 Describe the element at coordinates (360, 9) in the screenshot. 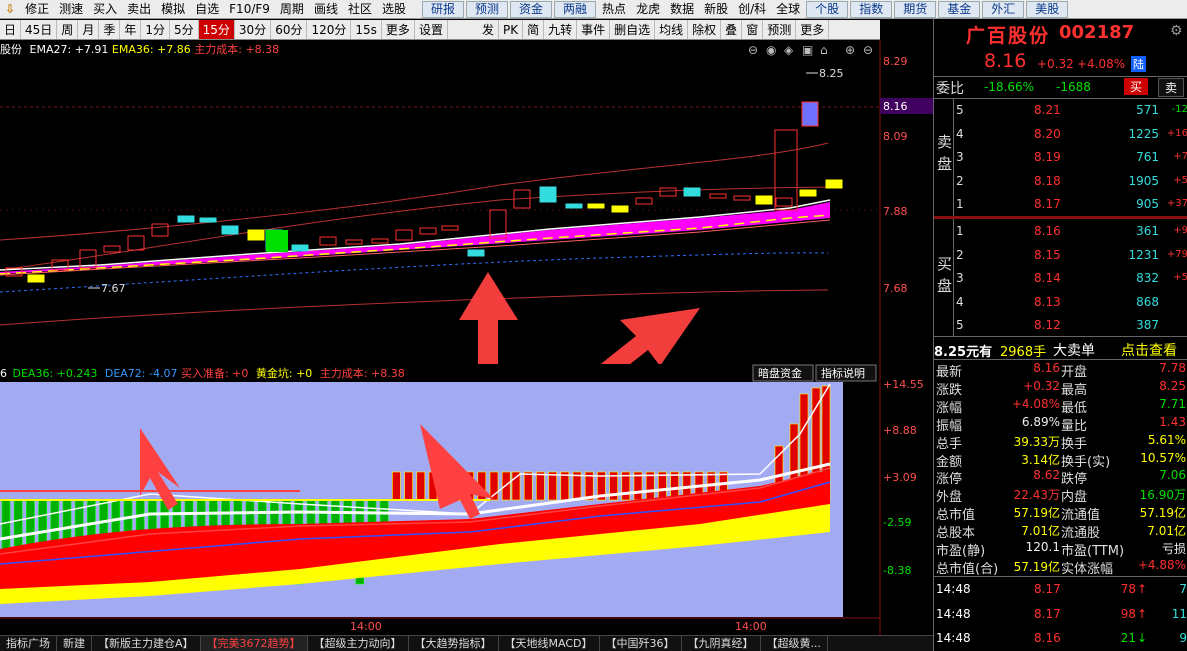

I see `toolbar-item: 社区` at that location.